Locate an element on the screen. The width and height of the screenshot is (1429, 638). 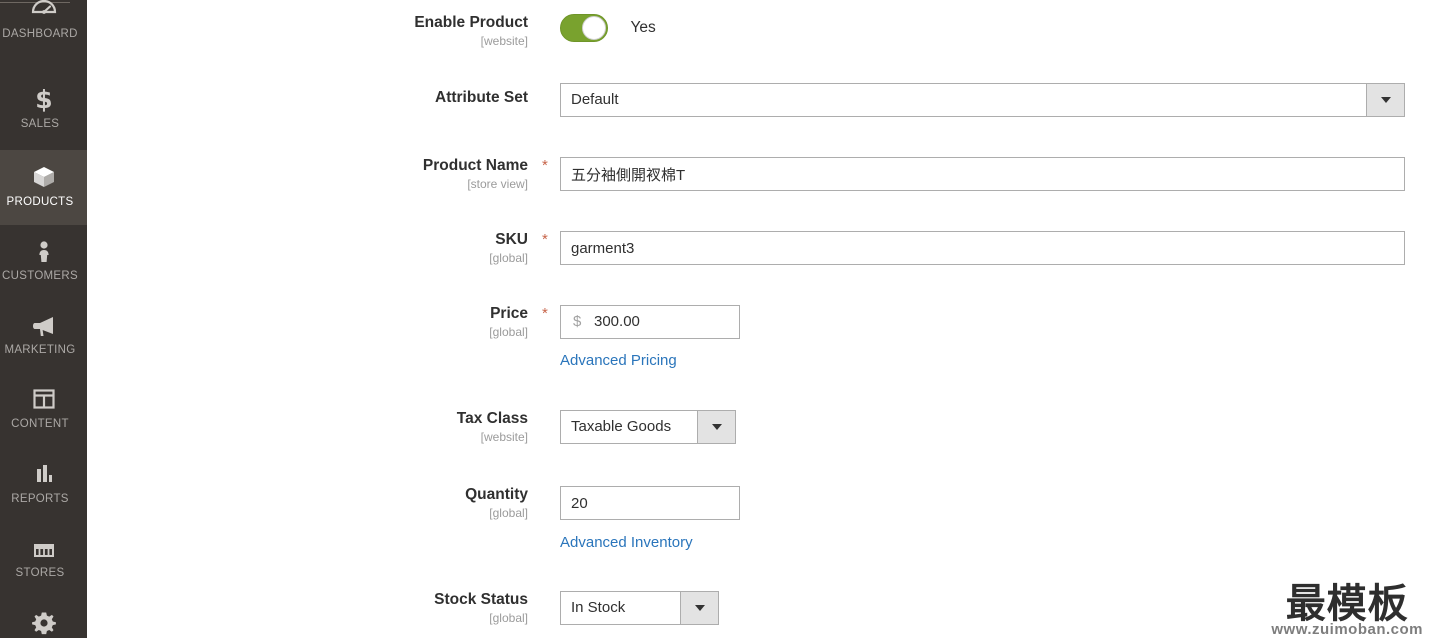
sidebar-item-products: PRODUCTS is located at coordinates (43, 187).